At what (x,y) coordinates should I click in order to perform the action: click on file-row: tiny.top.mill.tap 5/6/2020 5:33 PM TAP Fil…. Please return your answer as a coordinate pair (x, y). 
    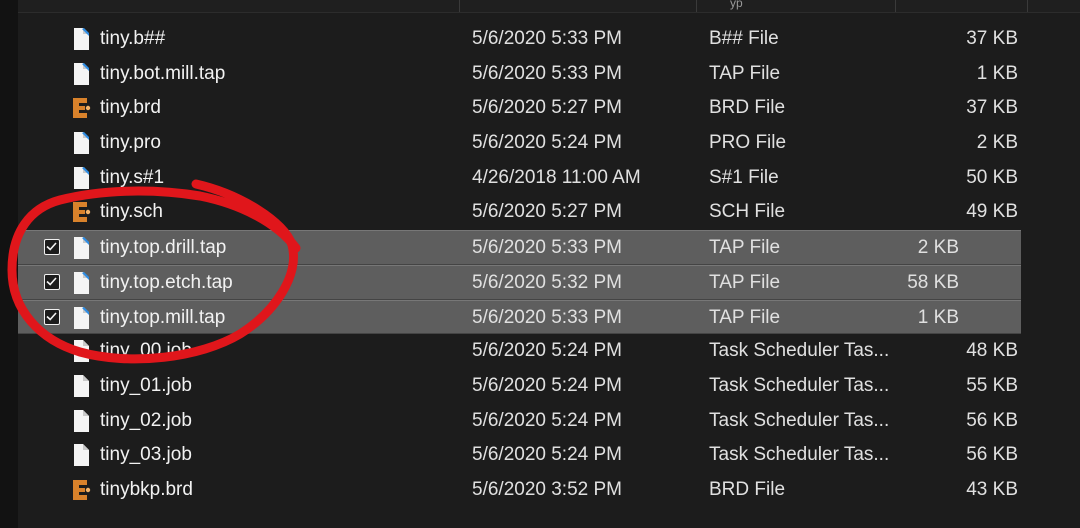
    Looking at the image, I should click on (519, 317).